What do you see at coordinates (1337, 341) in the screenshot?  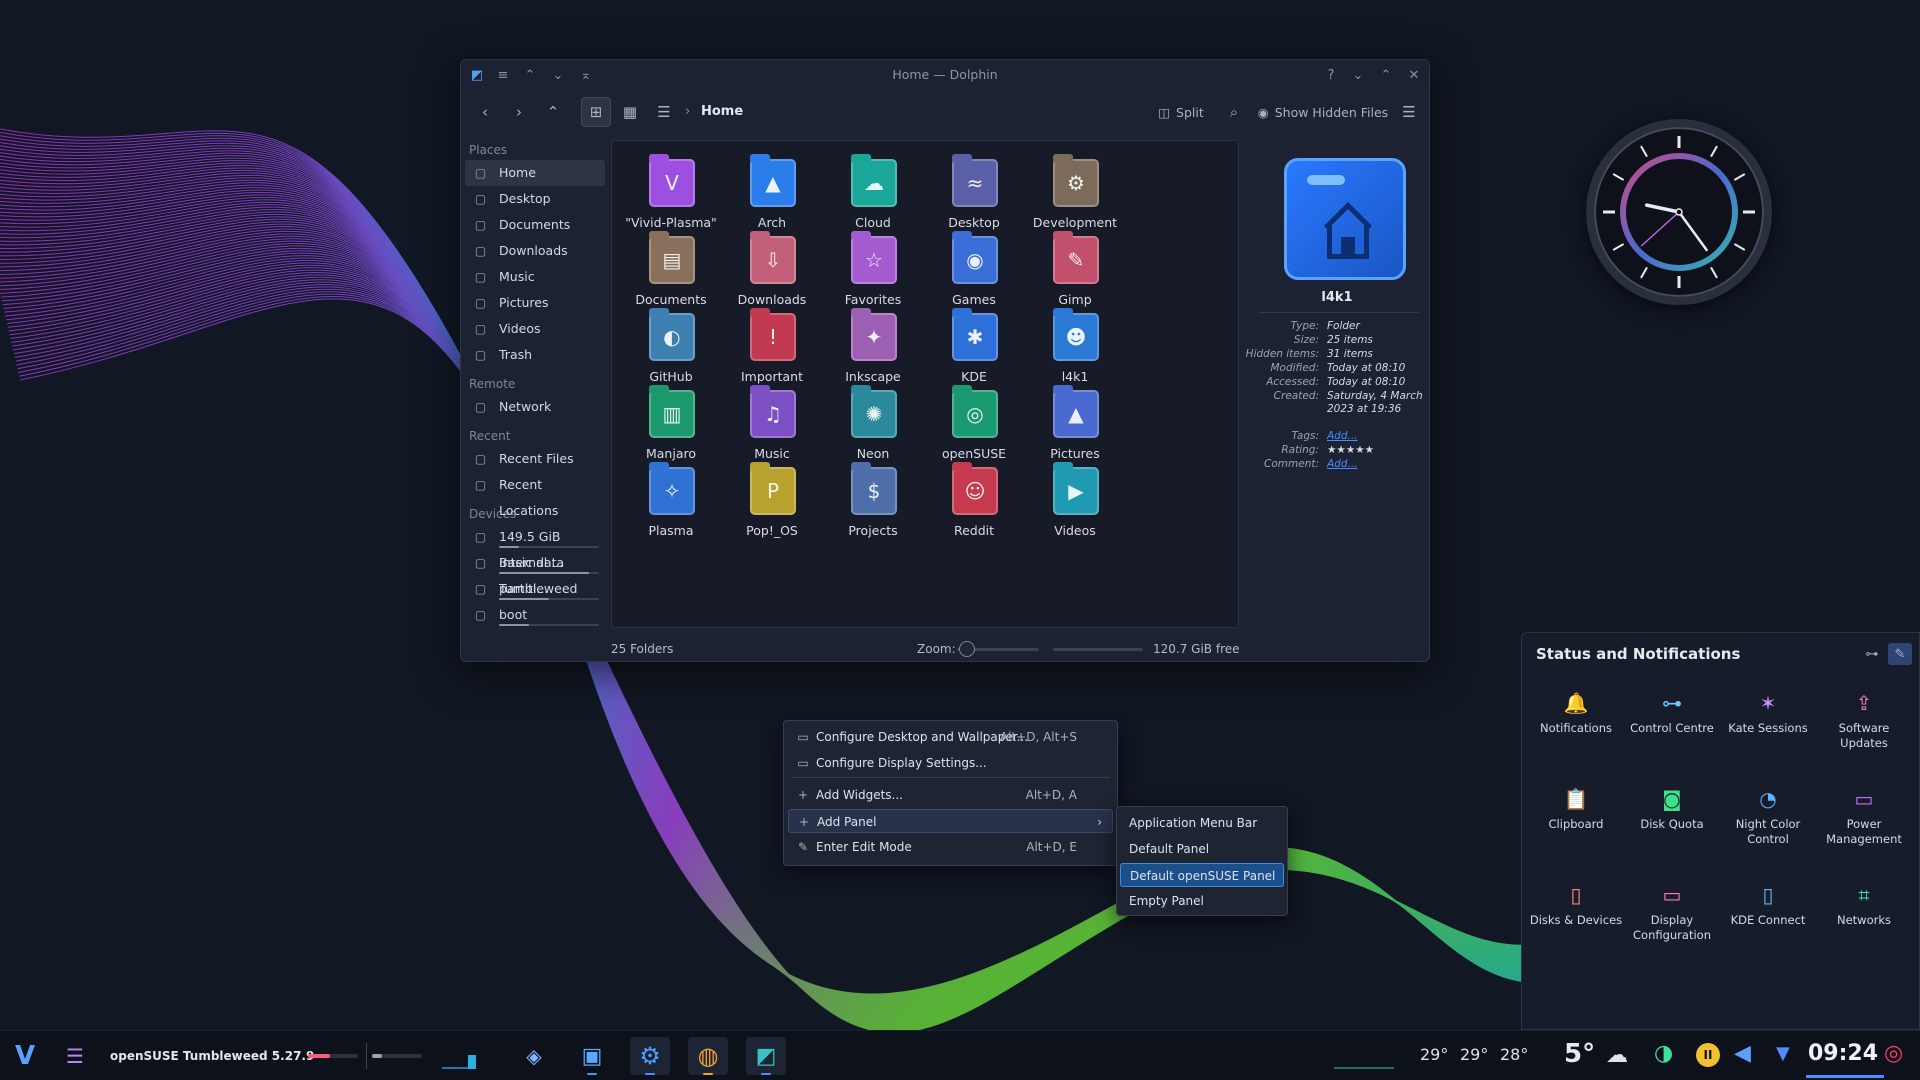 I see `info-row: Size: 25 items` at bounding box center [1337, 341].